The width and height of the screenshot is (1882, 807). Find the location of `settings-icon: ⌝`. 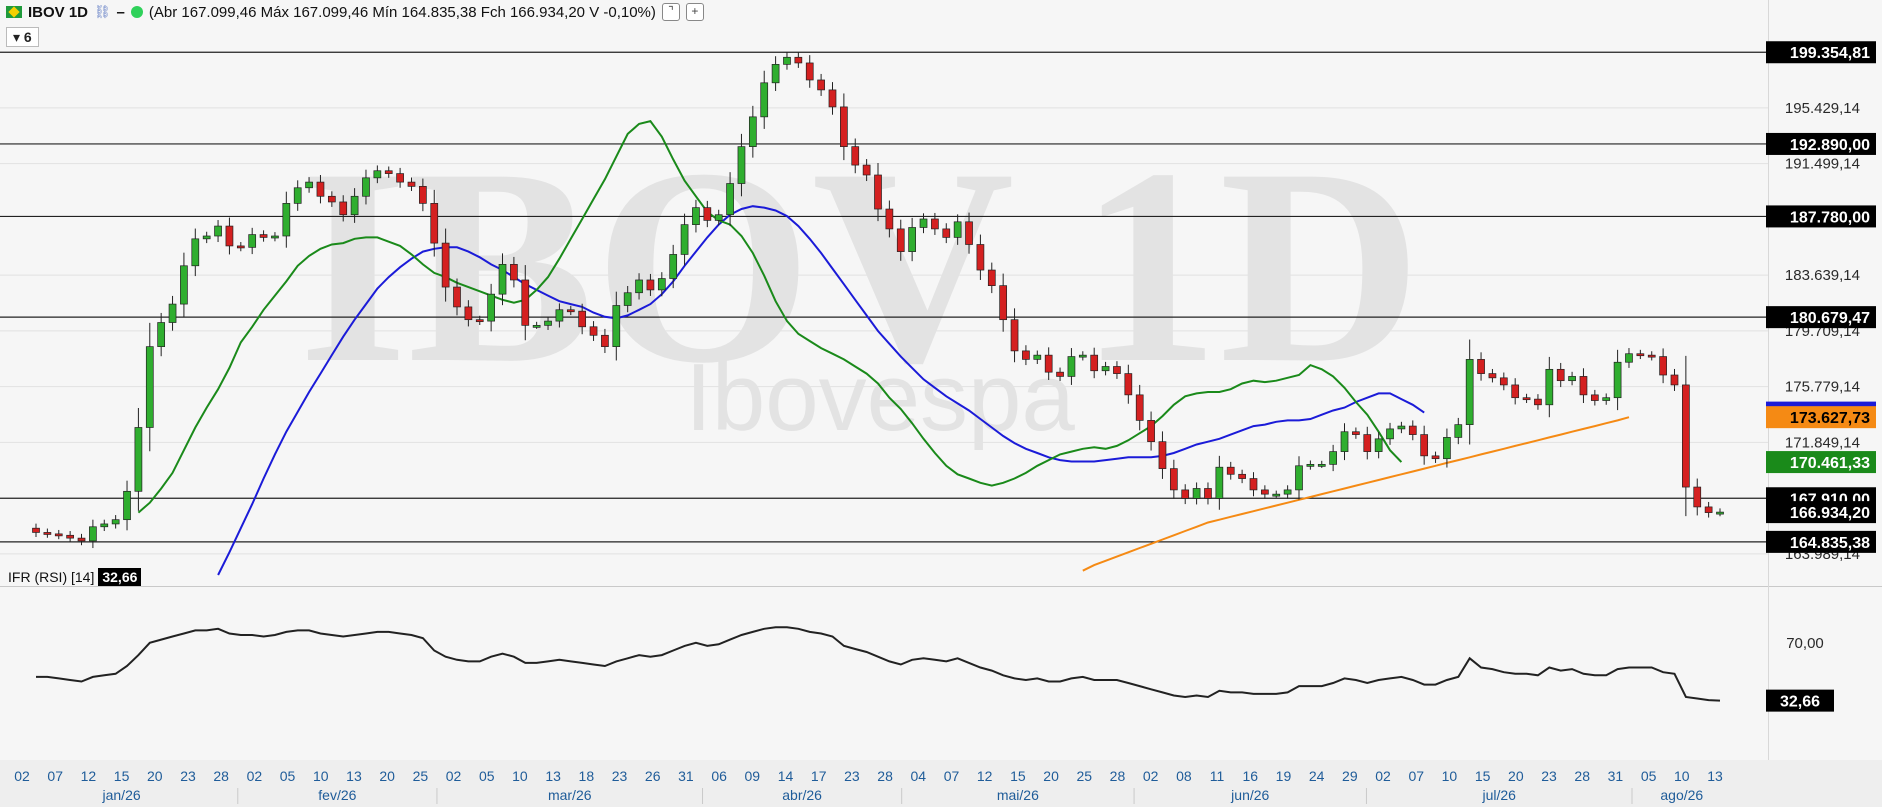

settings-icon: ⌝ is located at coordinates (670, 12).